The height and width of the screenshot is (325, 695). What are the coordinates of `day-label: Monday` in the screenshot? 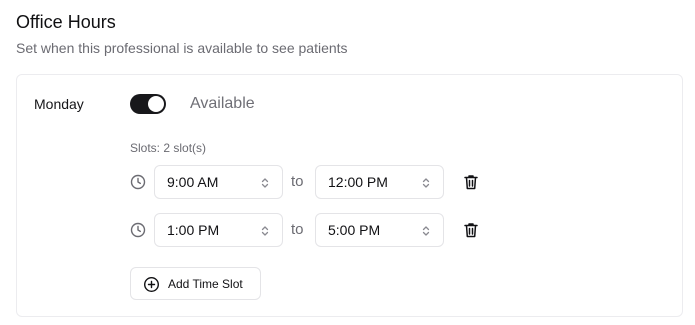 It's located at (59, 104).